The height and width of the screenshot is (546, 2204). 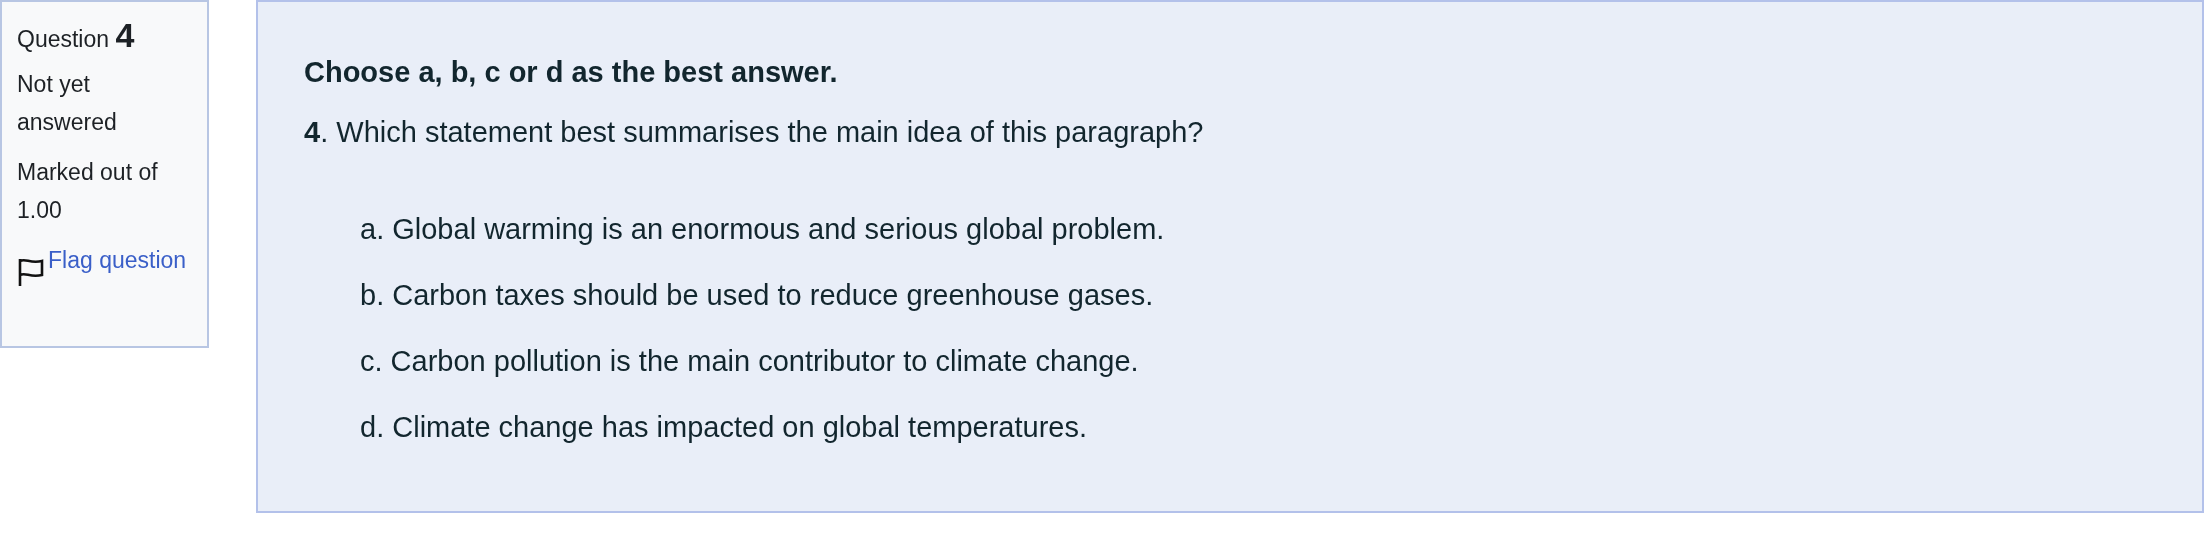 I want to click on answer-option: d. Climate change has impacted on global temperatures., so click(x=1258, y=427).